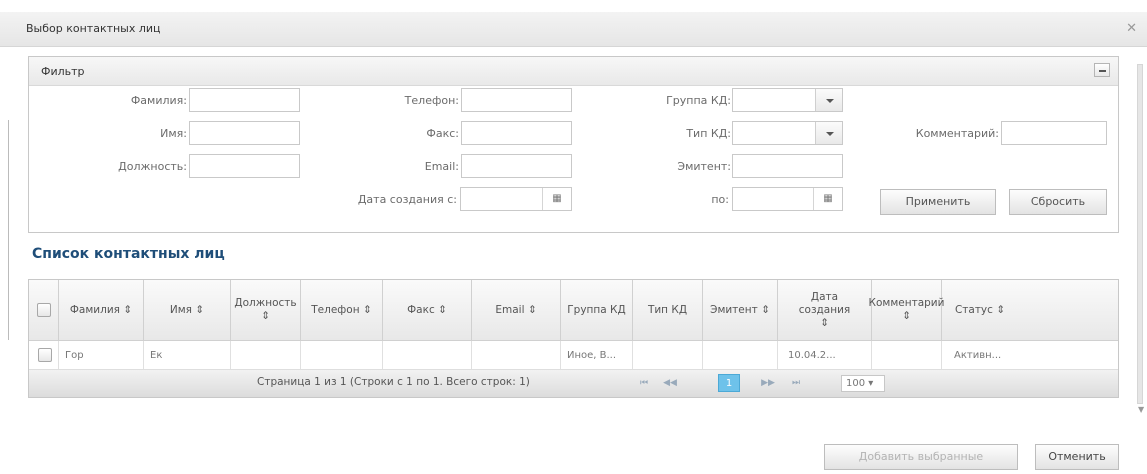 The height and width of the screenshot is (474, 1147). Describe the element at coordinates (787, 199) in the screenshot. I see `created-to-input: ▦` at that location.